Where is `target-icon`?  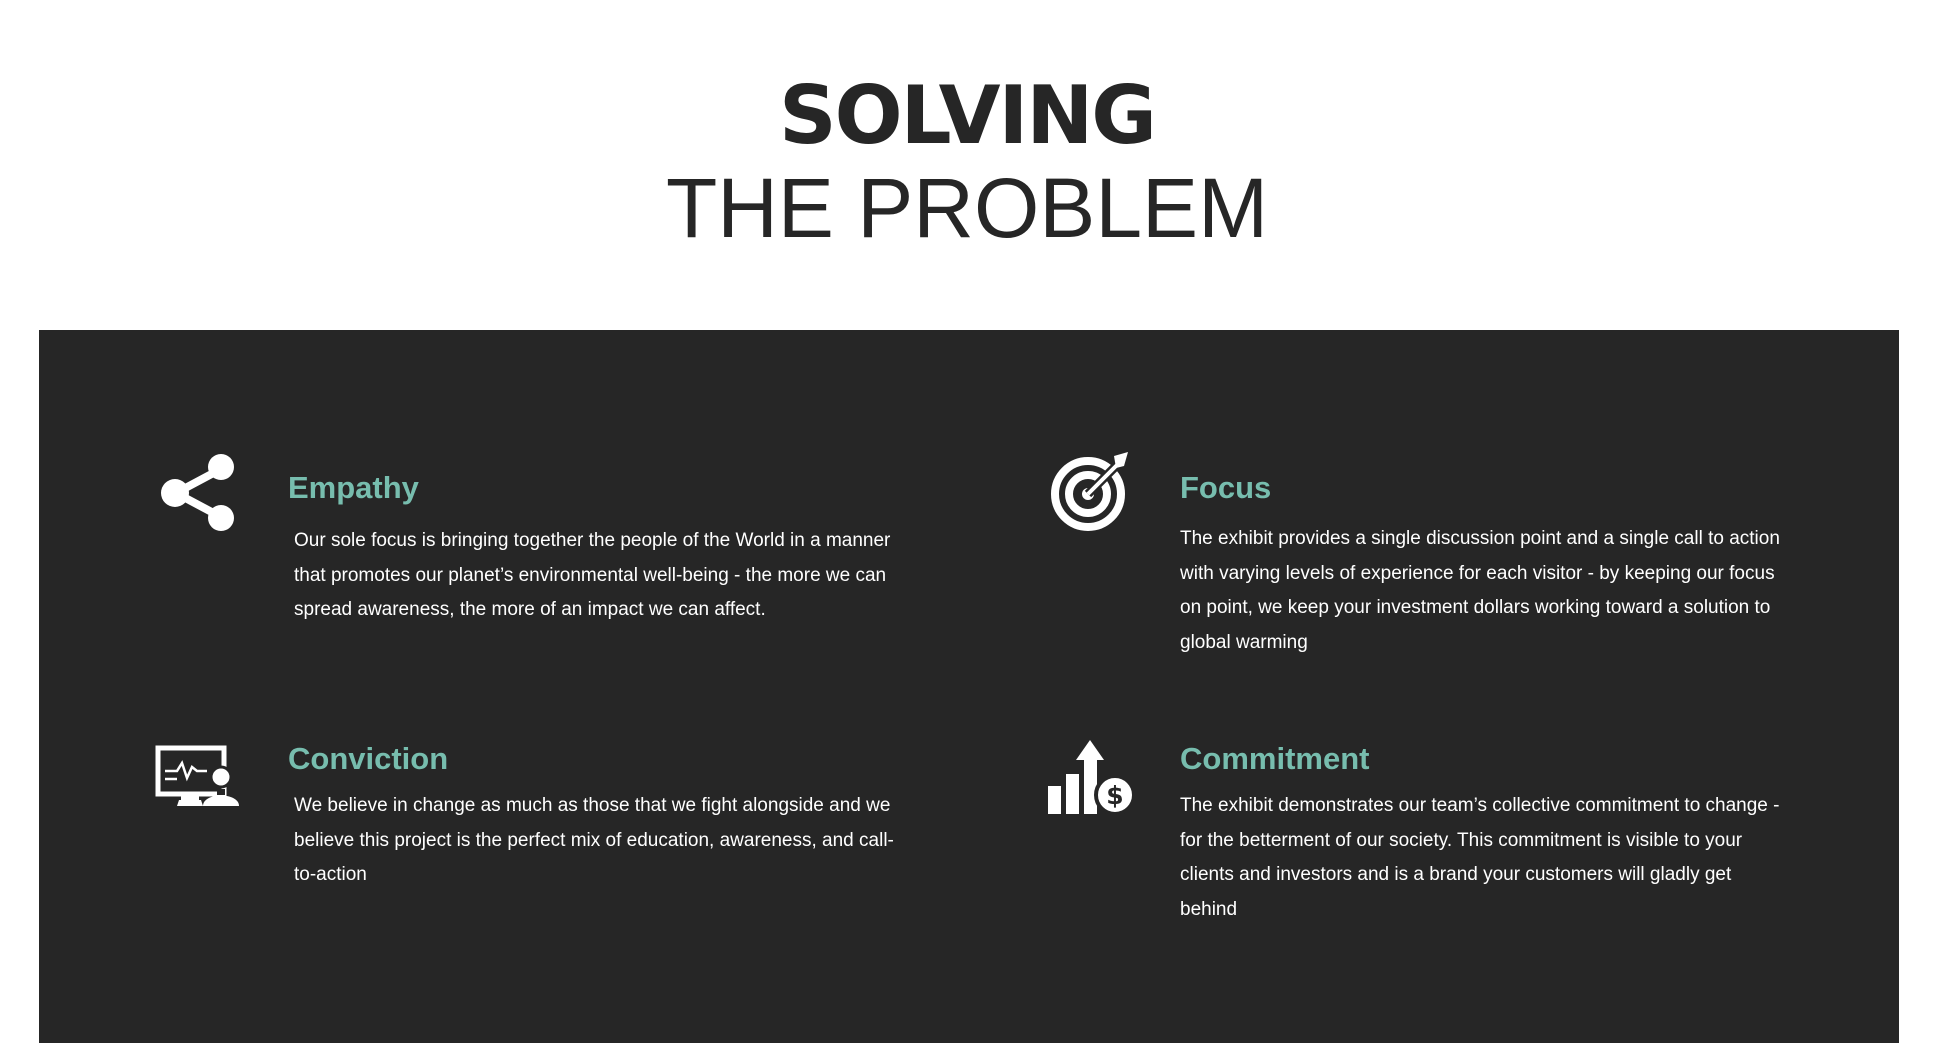
target-icon is located at coordinates (1092, 494).